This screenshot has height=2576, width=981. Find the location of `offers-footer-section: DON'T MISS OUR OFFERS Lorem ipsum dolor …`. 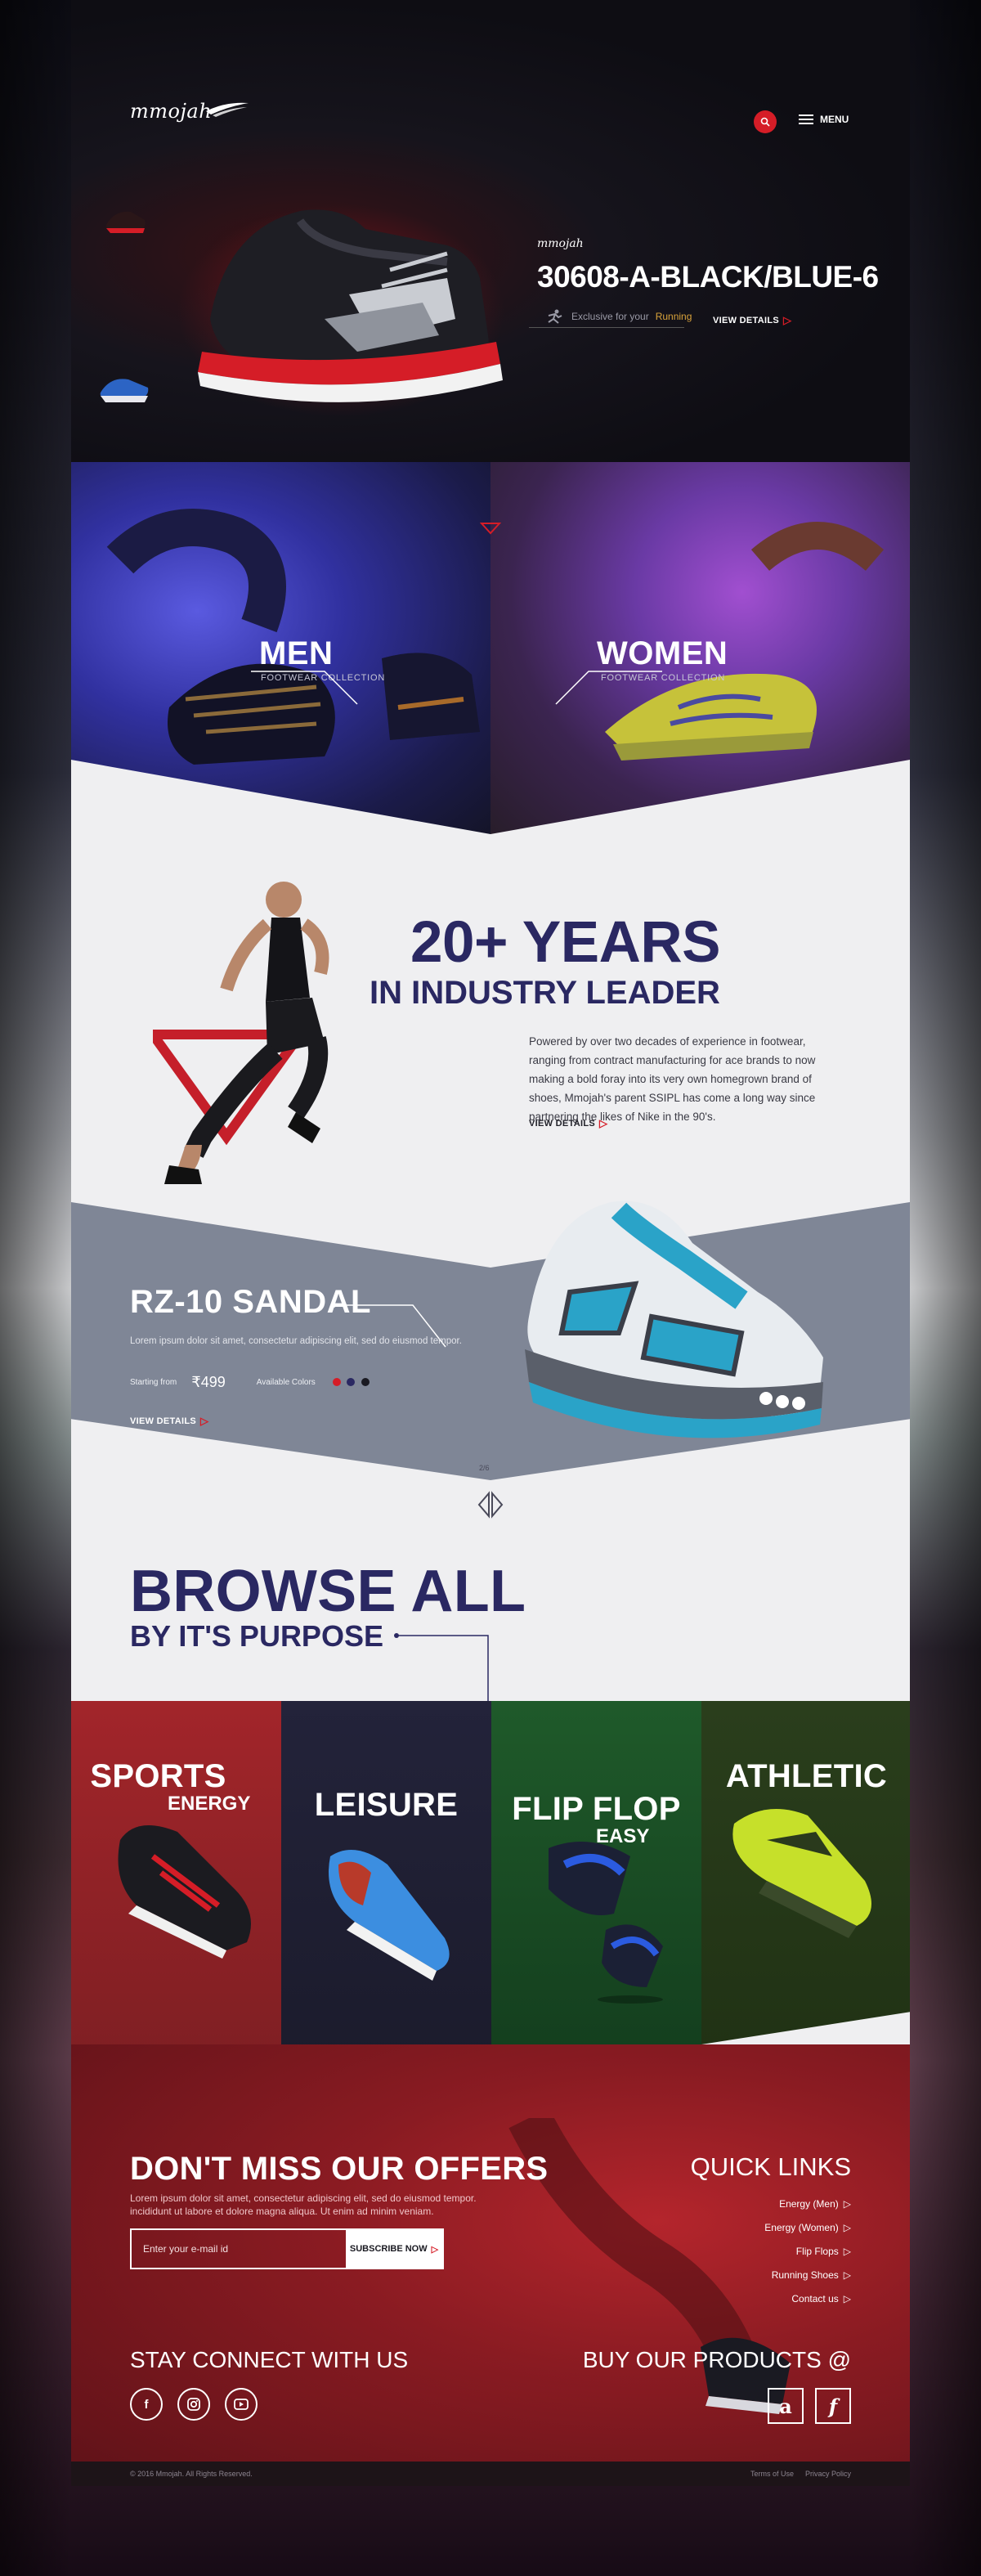

offers-footer-section: DON'T MISS OUR OFFERS Lorem ipsum dolor … is located at coordinates (490, 2265).